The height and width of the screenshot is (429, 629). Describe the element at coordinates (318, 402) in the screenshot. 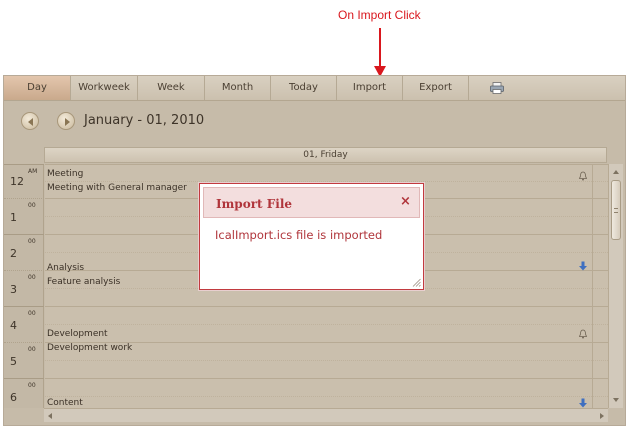

I see `appointment-content: Content` at that location.